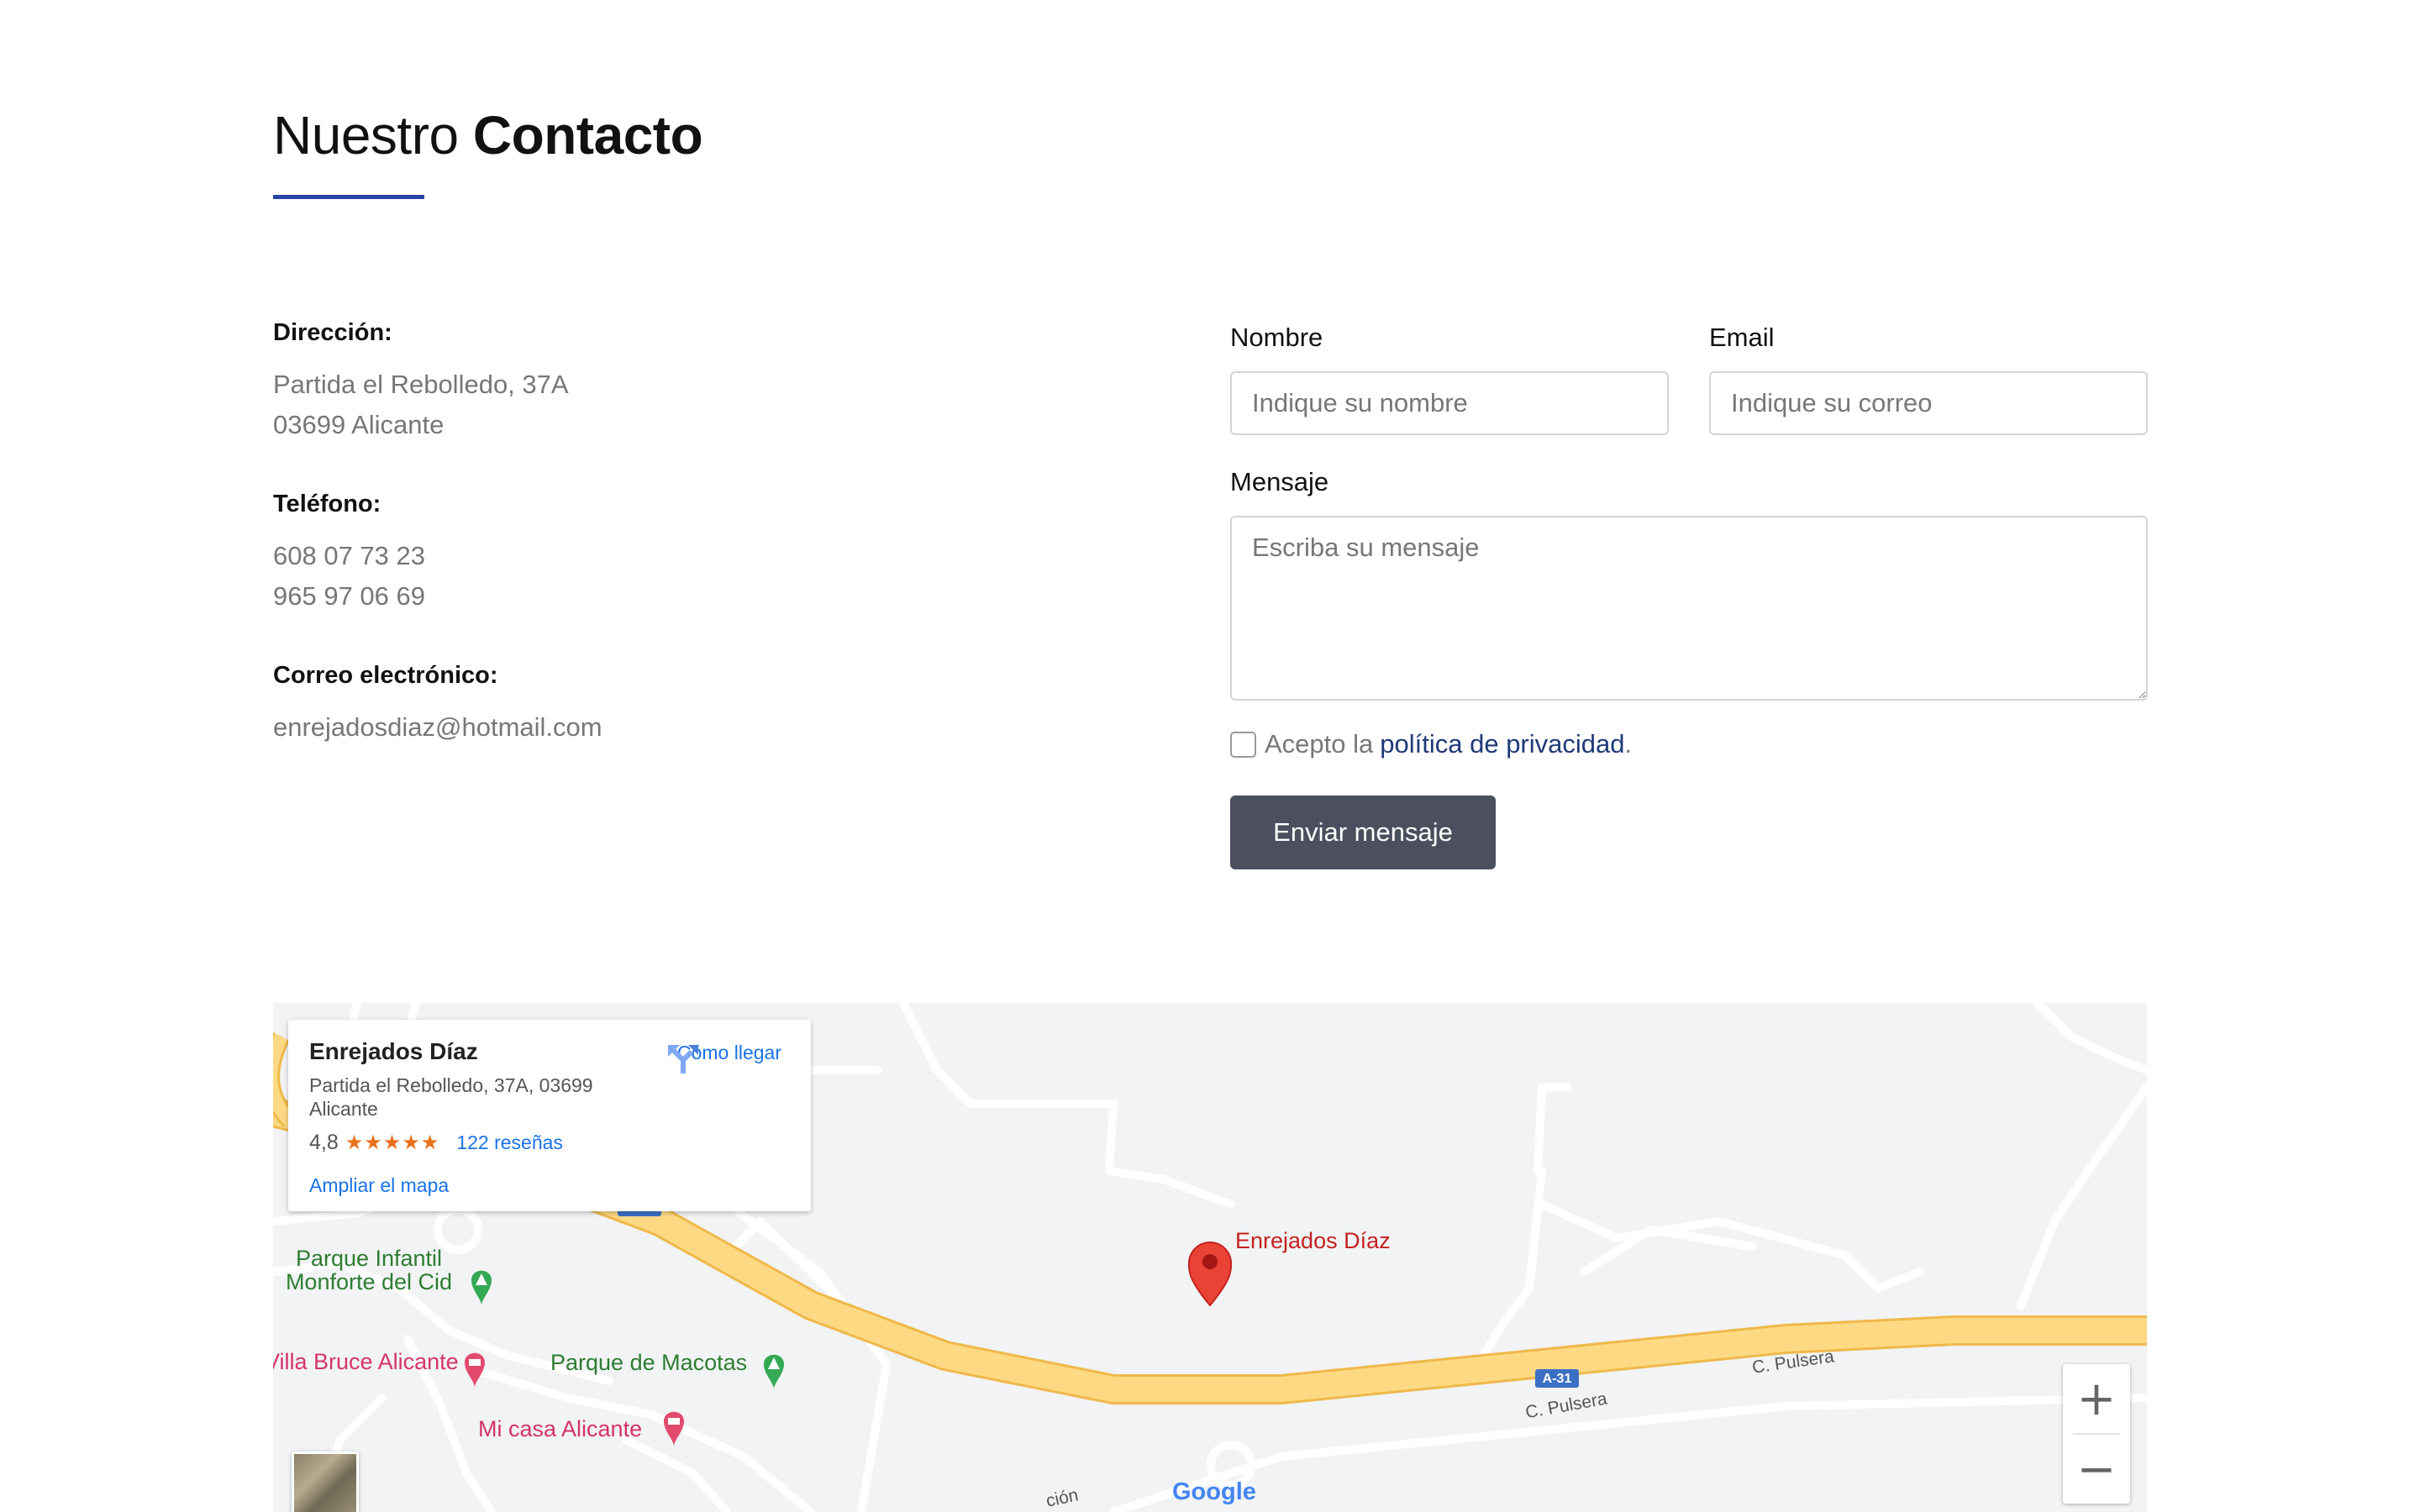 This screenshot has width=2420, height=1512. What do you see at coordinates (560, 1429) in the screenshot?
I see `hotel-label-2: Mi casa Alicante` at bounding box center [560, 1429].